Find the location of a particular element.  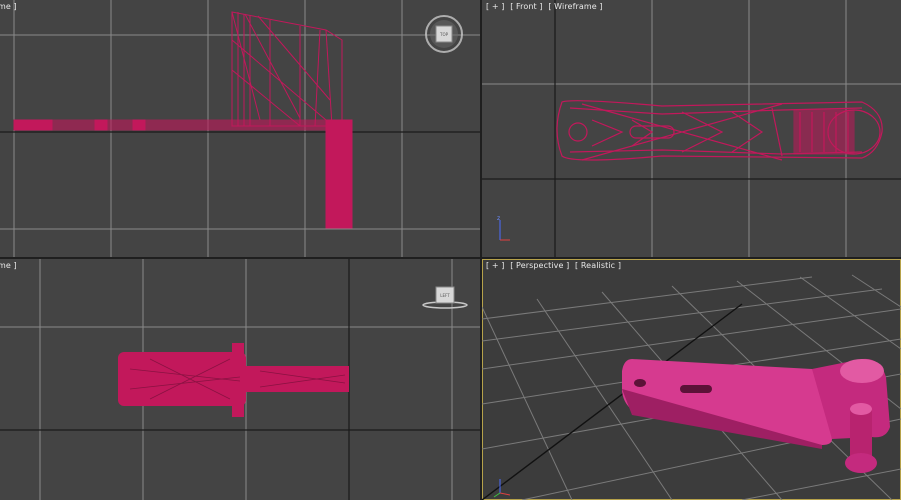

viewcube-left-icon: LEFT is located at coordinates (445, 297).